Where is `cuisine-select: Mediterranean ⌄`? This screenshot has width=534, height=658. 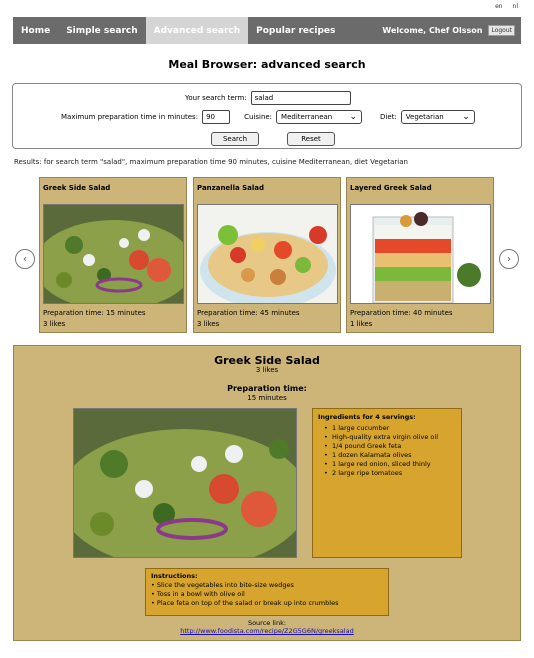 cuisine-select: Mediterranean ⌄ is located at coordinates (319, 117).